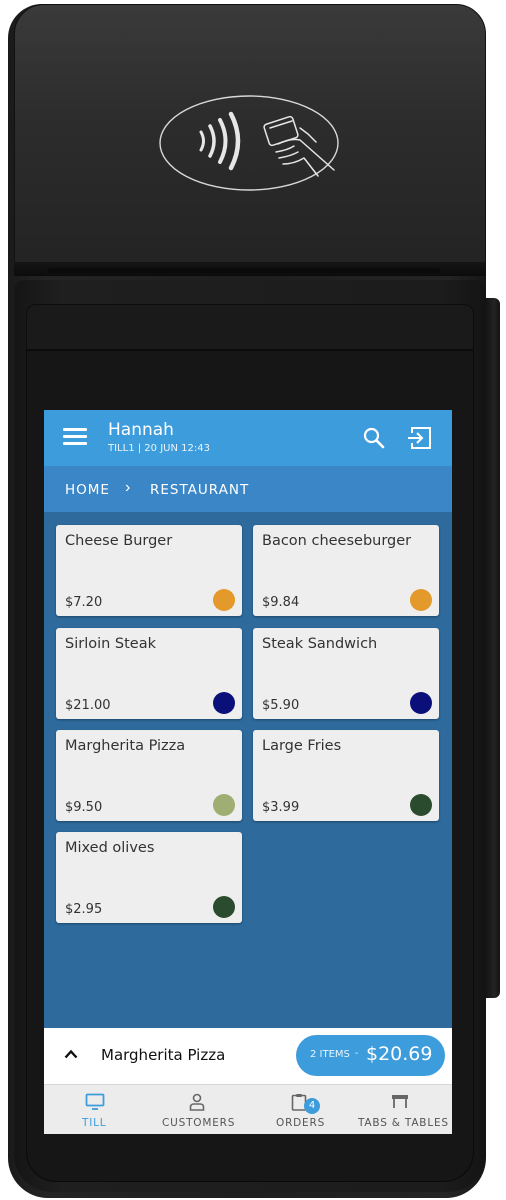 Image resolution: width=506 pixels, height=1200 pixels. What do you see at coordinates (141, 430) in the screenshot?
I see `user-name: Hannah` at bounding box center [141, 430].